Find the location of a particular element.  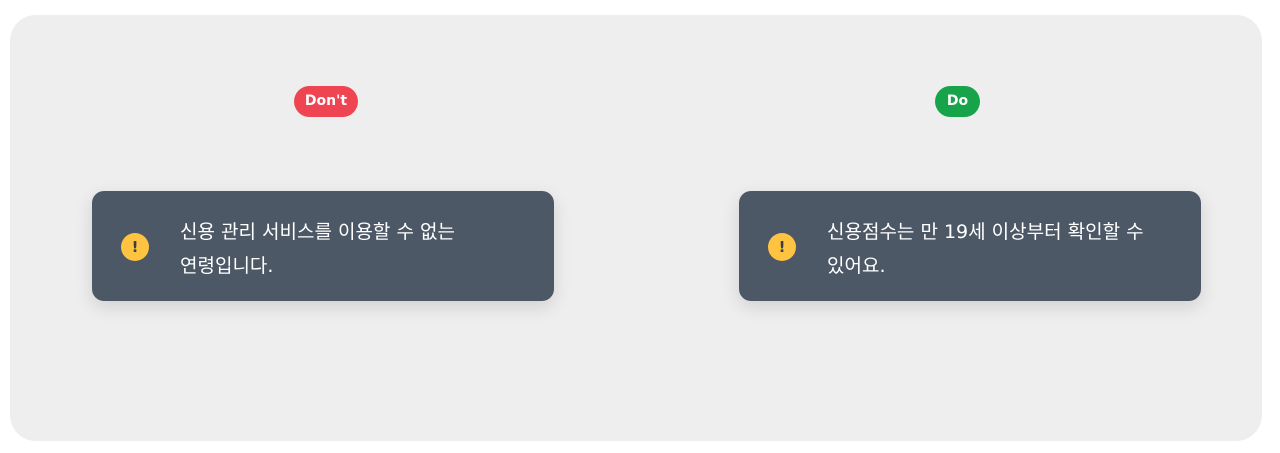

dont-toast-line-1: 신용 관리 서비스를 이용할 수 없는 is located at coordinates (317, 232).